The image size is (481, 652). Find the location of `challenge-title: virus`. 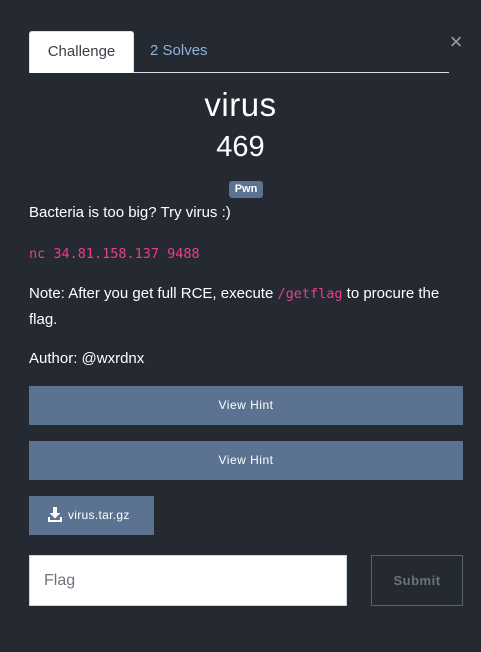

challenge-title: virus is located at coordinates (240, 104).